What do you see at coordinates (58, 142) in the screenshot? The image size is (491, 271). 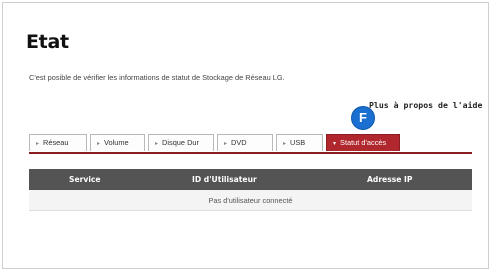 I see `tab-reseau: ▸Réseau` at bounding box center [58, 142].